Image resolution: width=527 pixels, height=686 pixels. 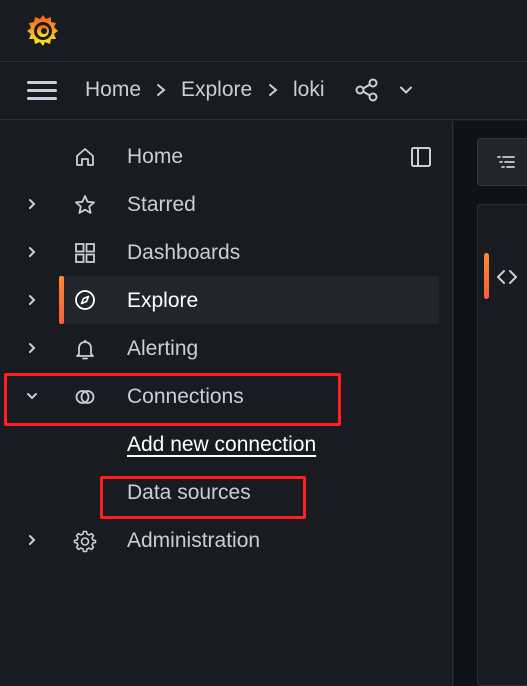 I want to click on star-icon, so click(x=85, y=205).